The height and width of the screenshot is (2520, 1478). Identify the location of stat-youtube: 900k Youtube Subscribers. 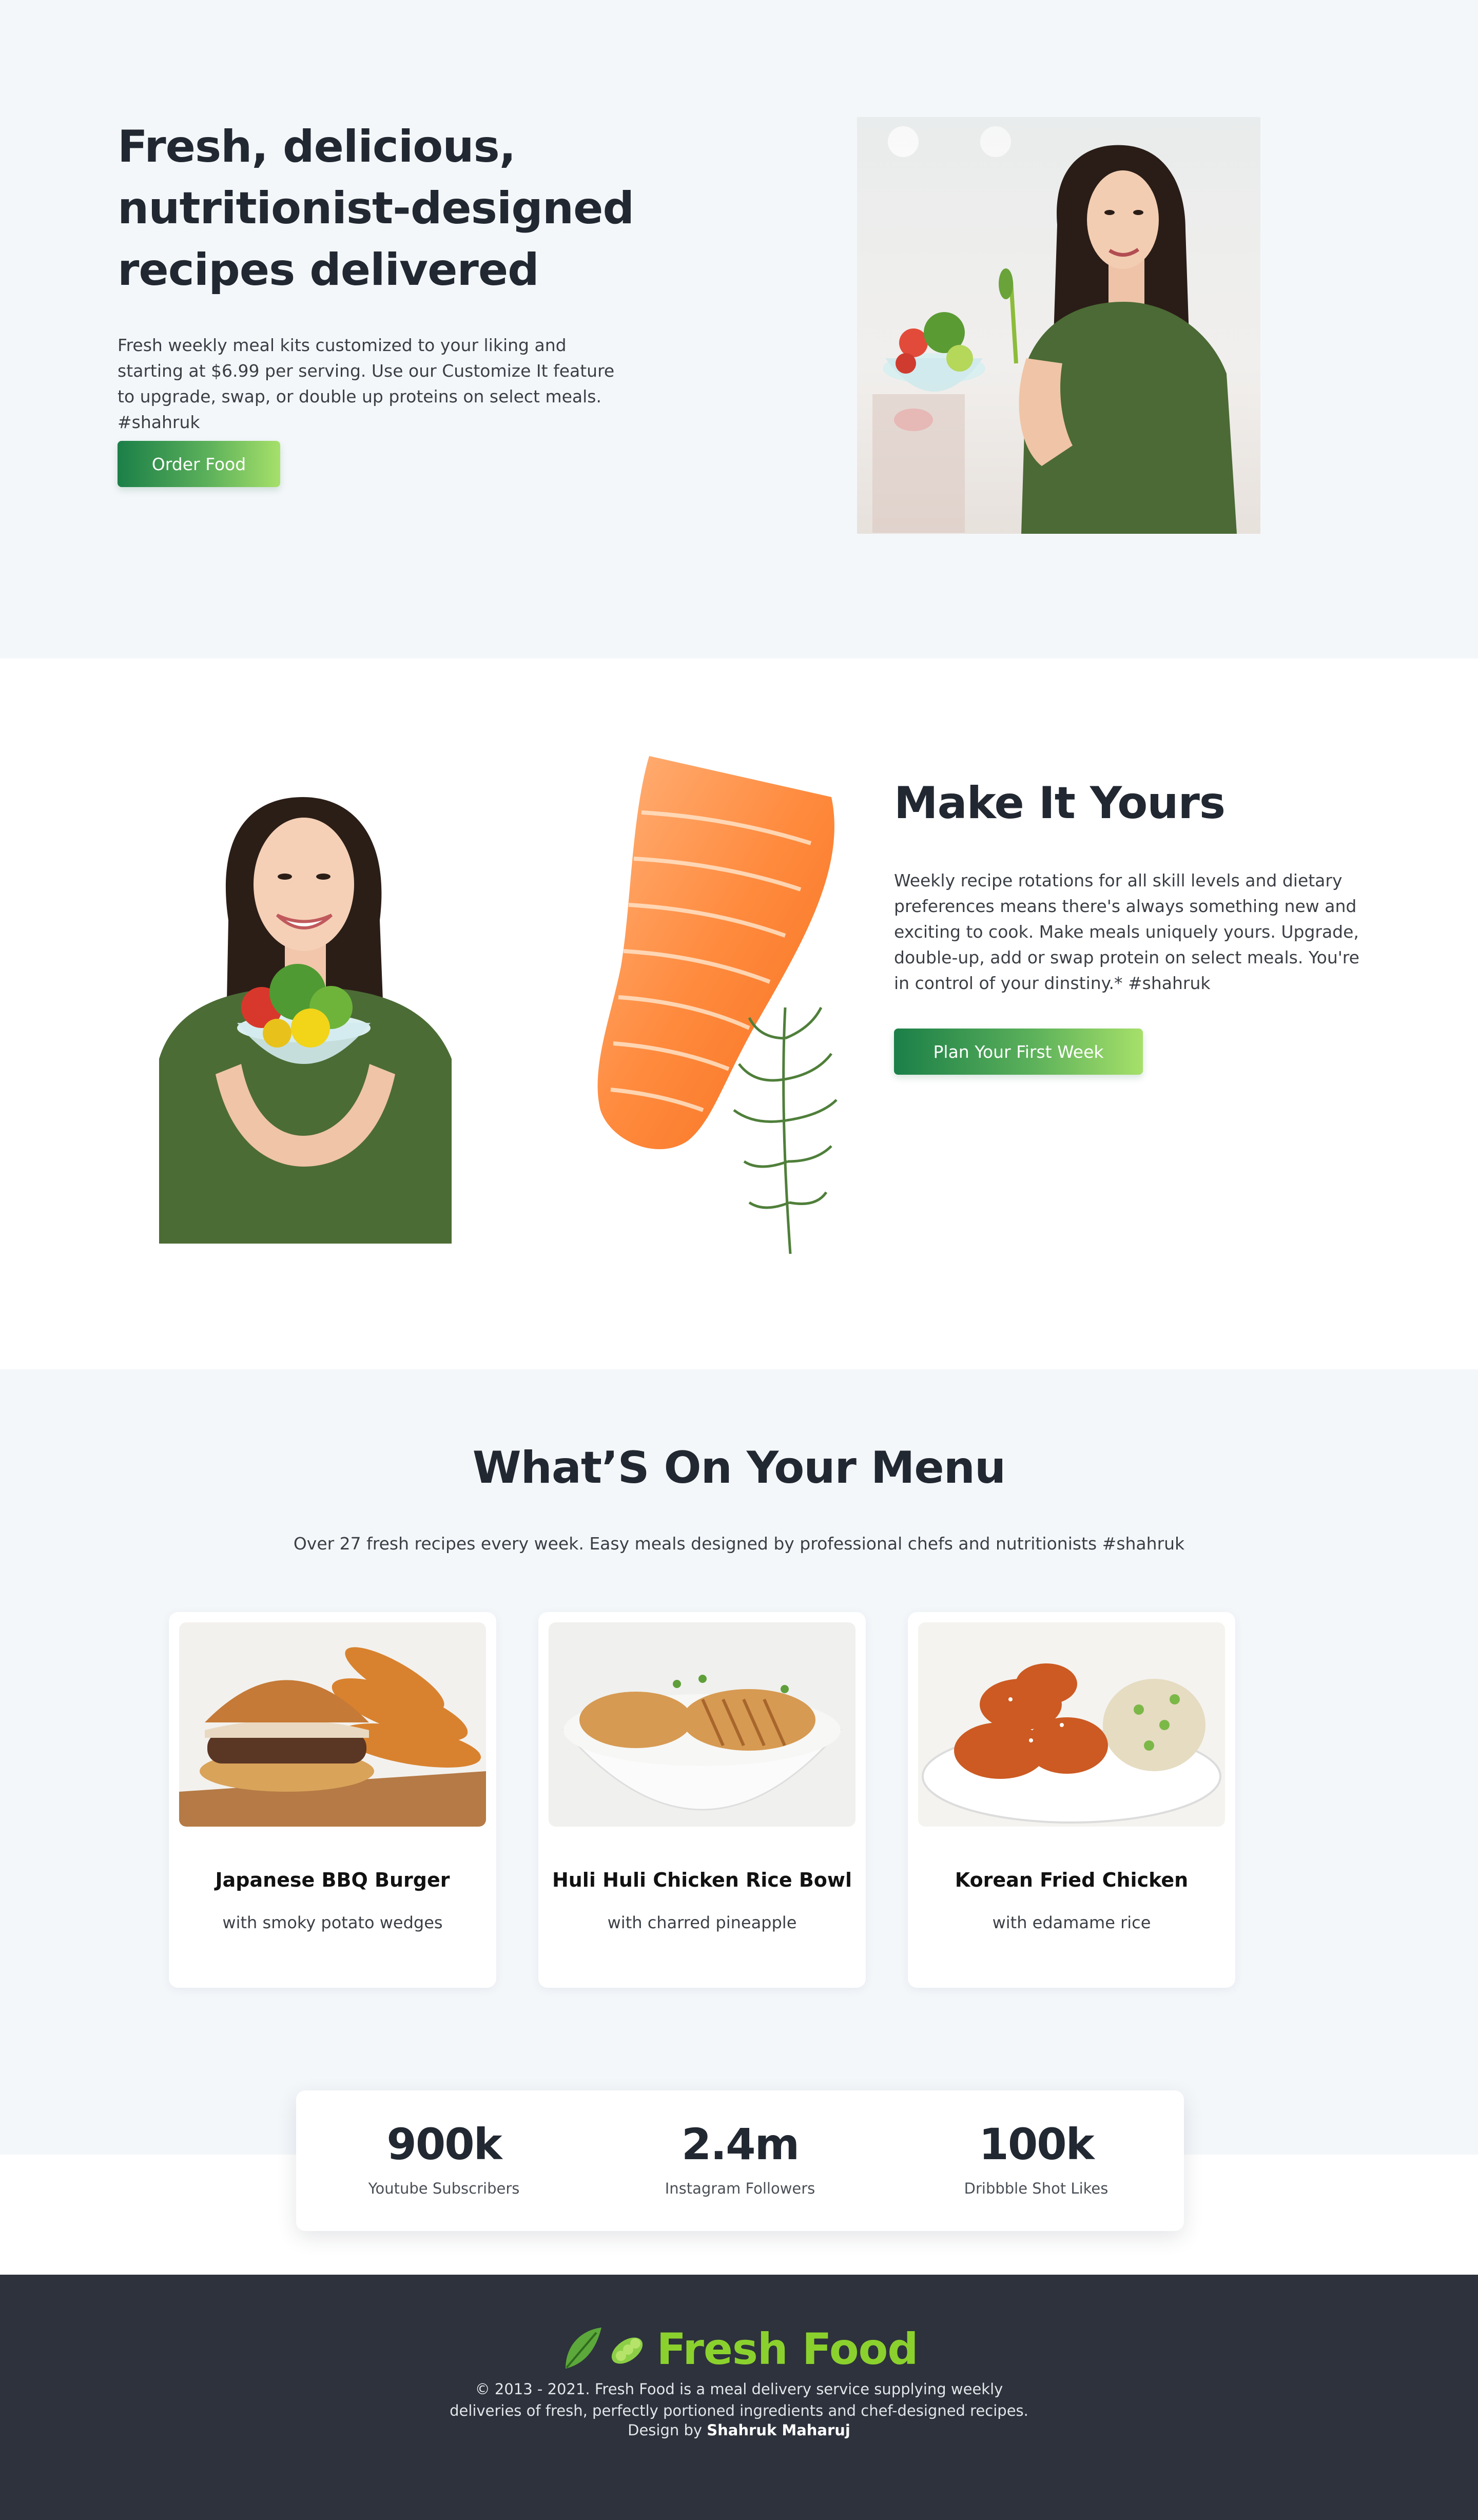
(444, 2161).